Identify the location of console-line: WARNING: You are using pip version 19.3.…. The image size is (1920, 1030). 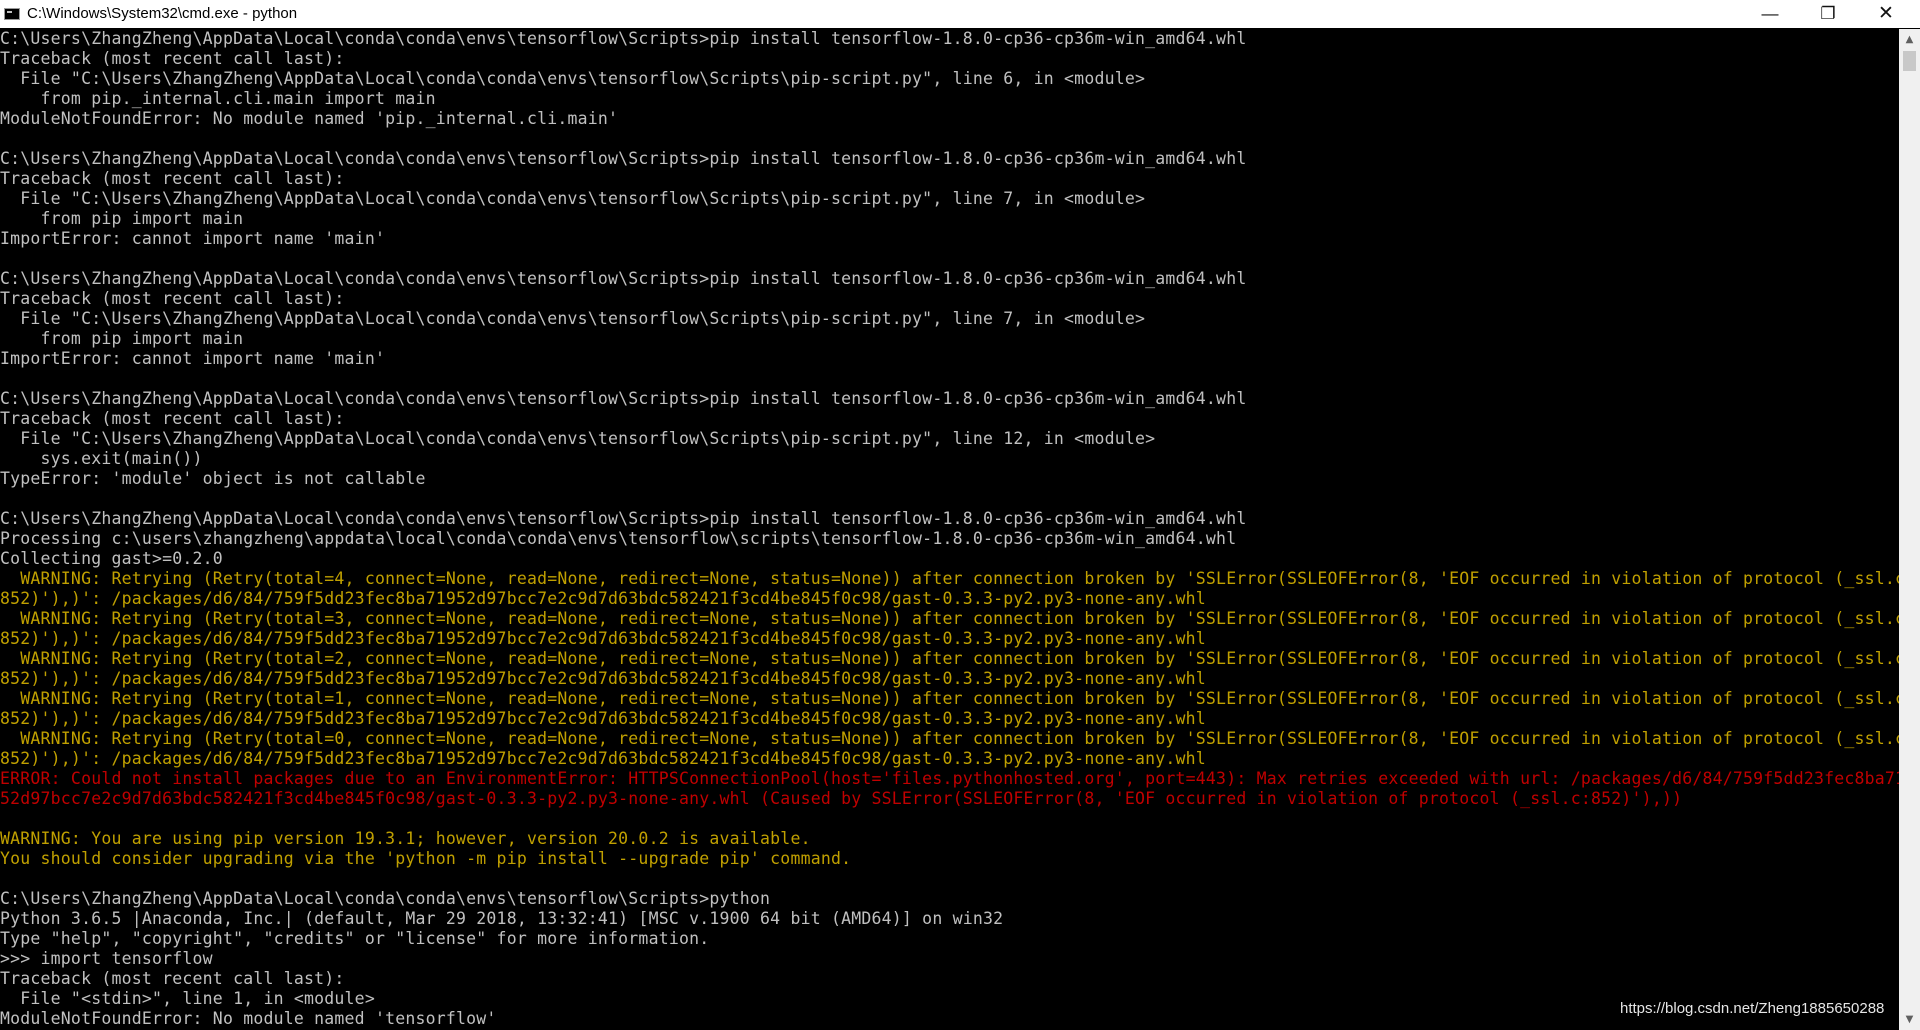
(405, 838).